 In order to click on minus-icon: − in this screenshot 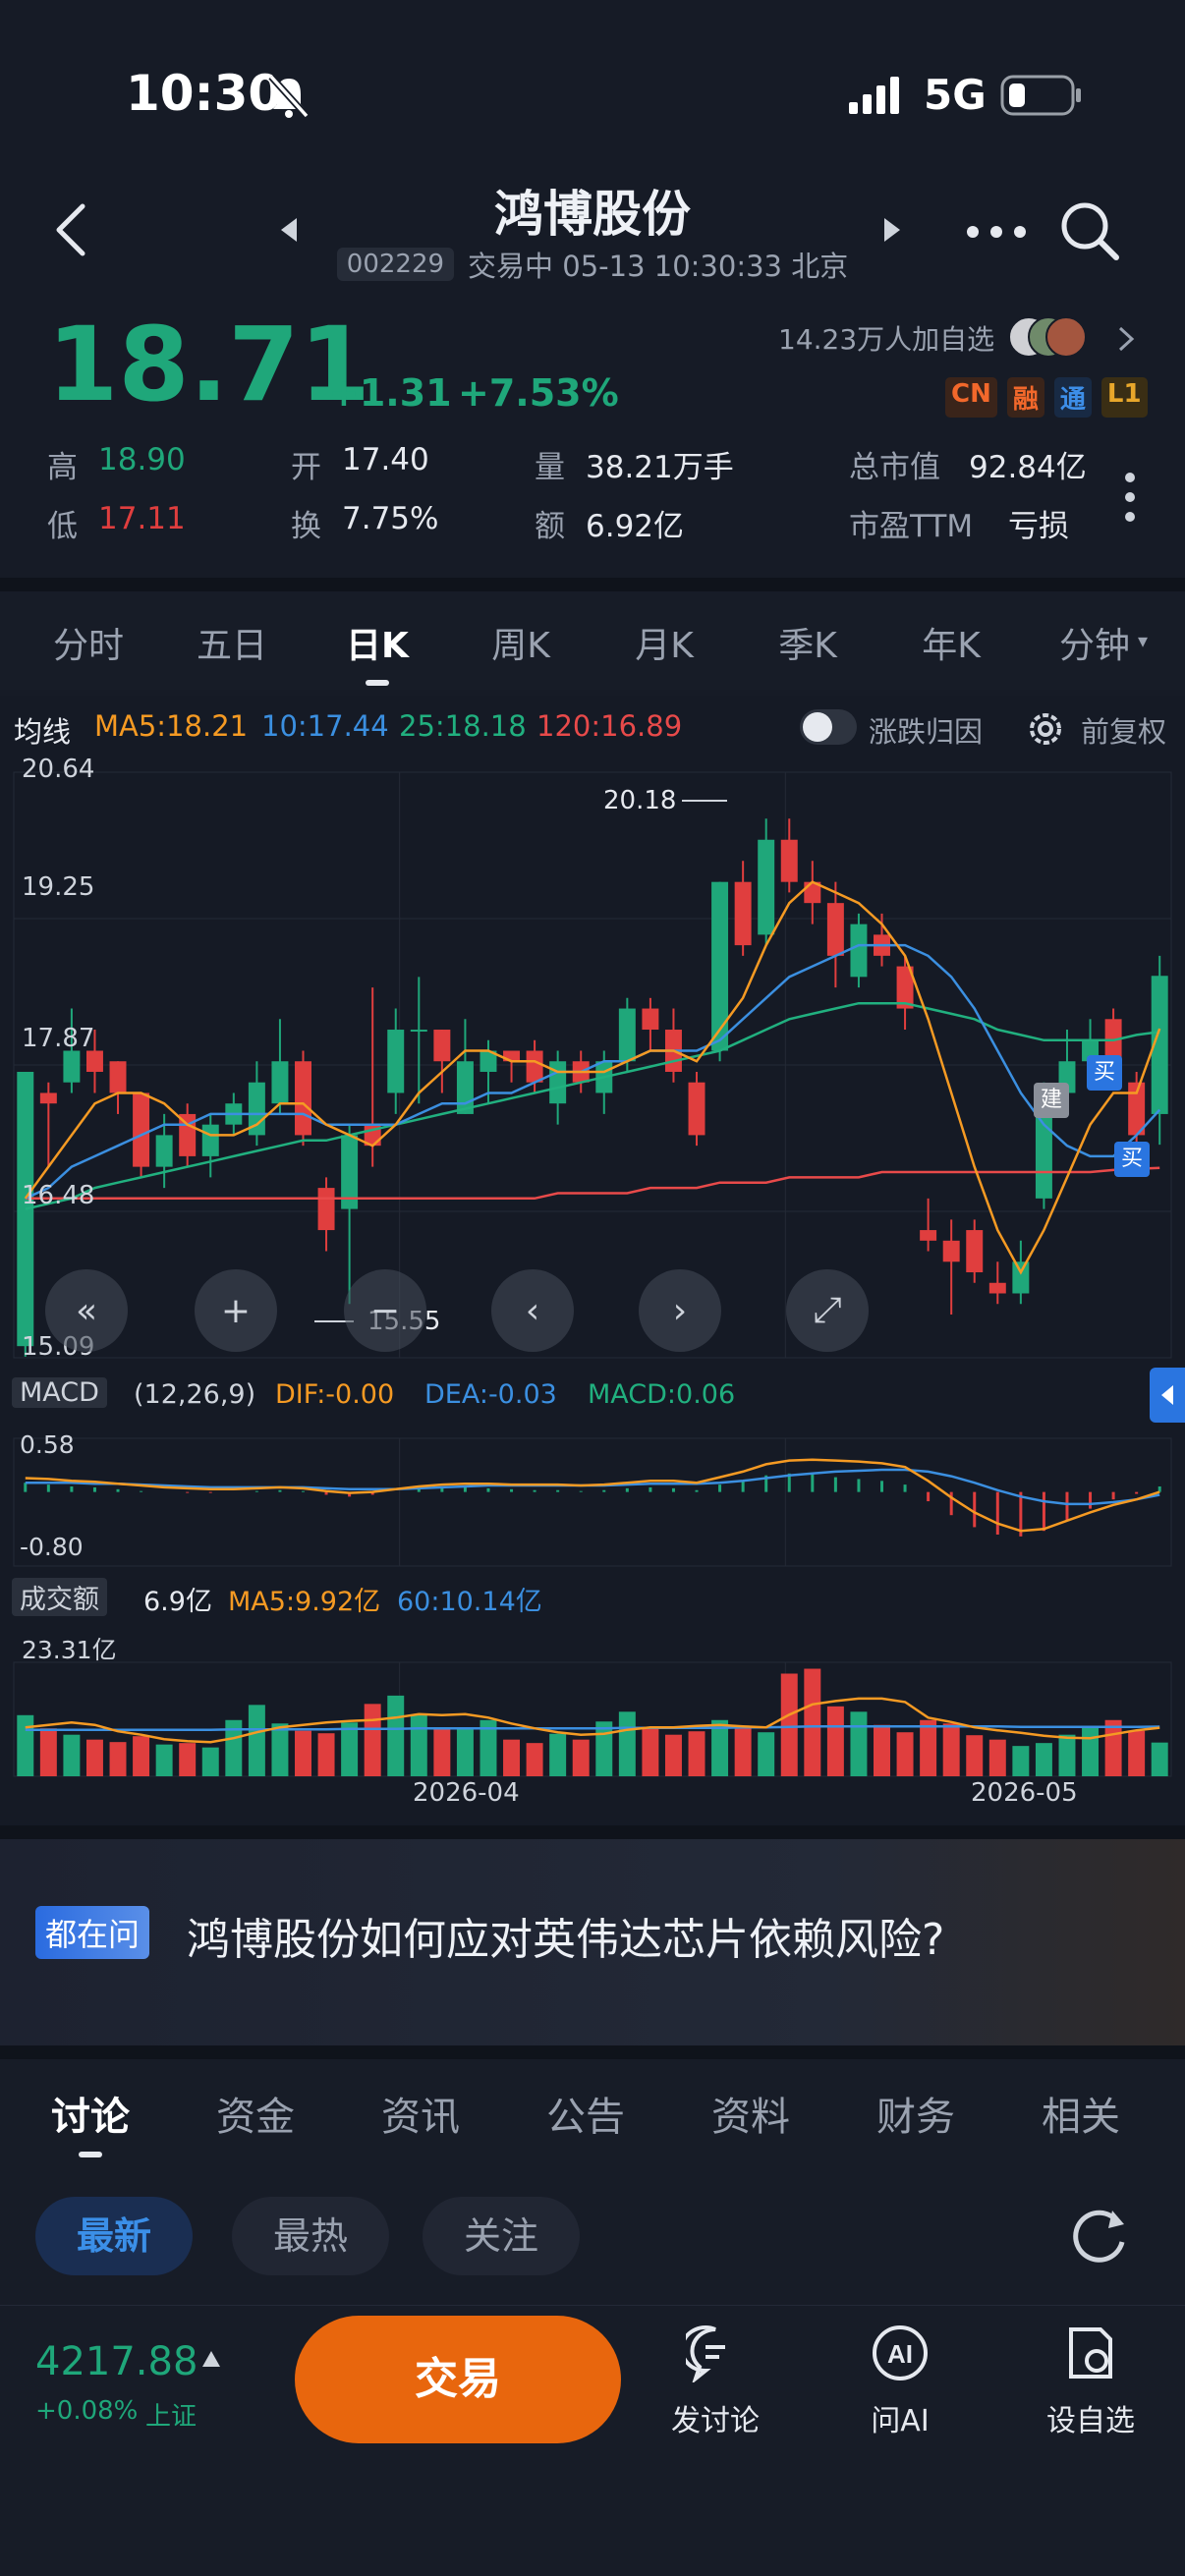, I will do `click(385, 1310)`.